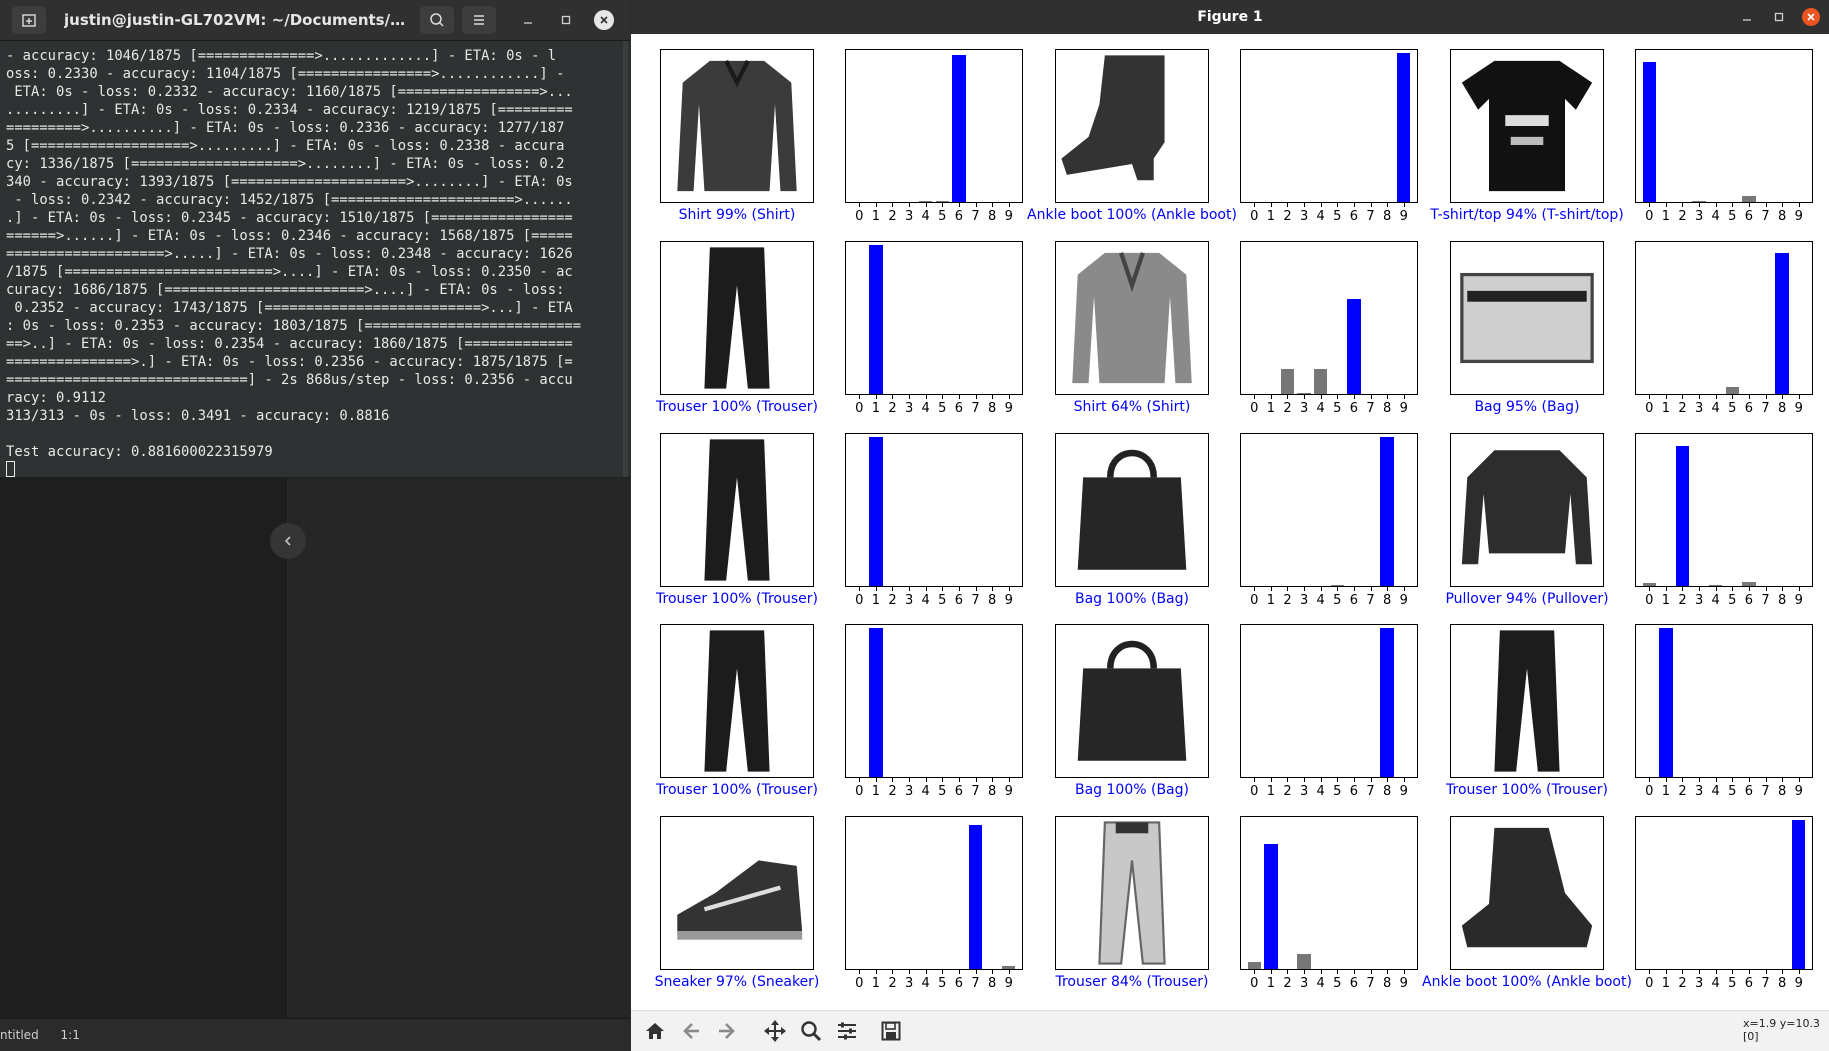  What do you see at coordinates (625, 259) in the screenshot?
I see `terminal-scrollbar` at bounding box center [625, 259].